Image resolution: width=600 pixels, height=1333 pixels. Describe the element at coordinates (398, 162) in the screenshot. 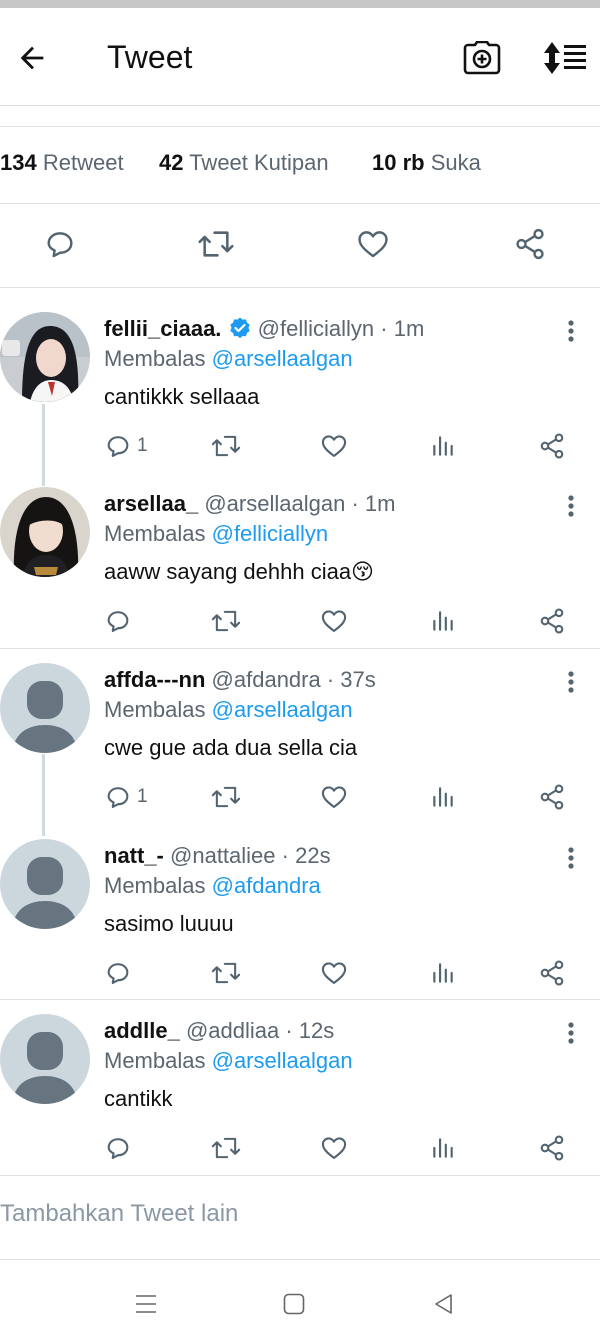

I see `like-count: 10 rb` at that location.